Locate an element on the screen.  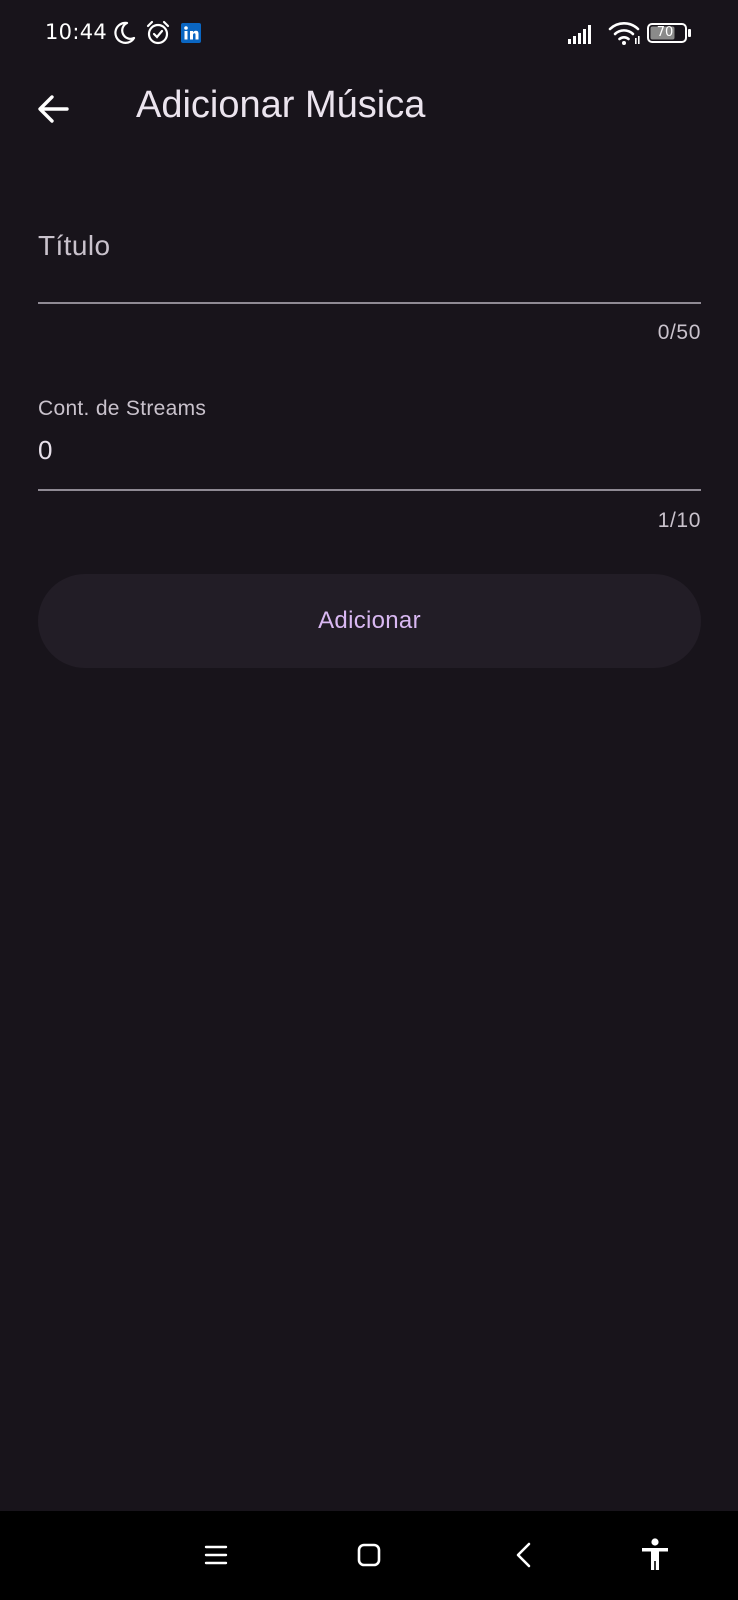
add-button: Adicionar is located at coordinates (369, 621).